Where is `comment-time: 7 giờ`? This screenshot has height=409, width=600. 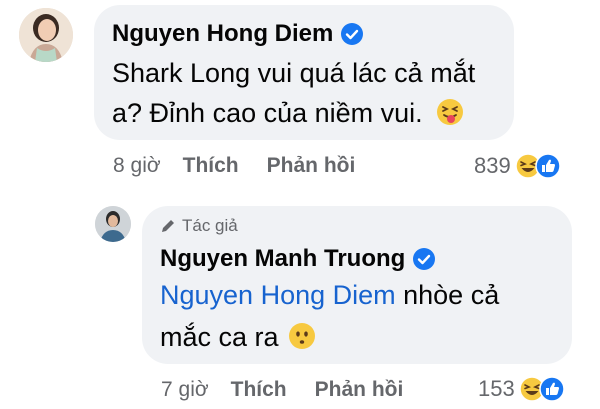
comment-time: 7 giờ is located at coordinates (185, 390).